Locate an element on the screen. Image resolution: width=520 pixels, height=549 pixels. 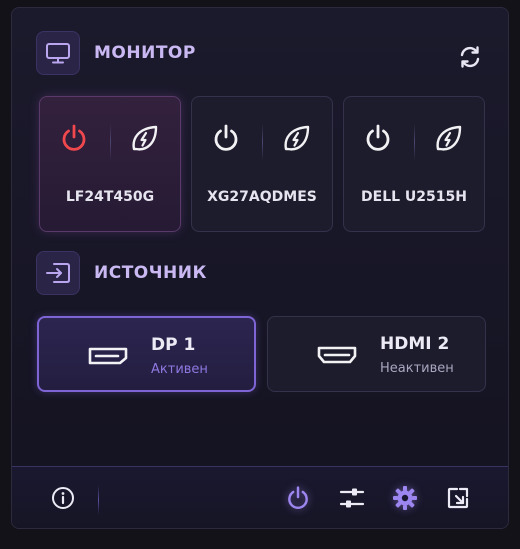
source-card-dp1: DP 1 Активен is located at coordinates (146, 354).